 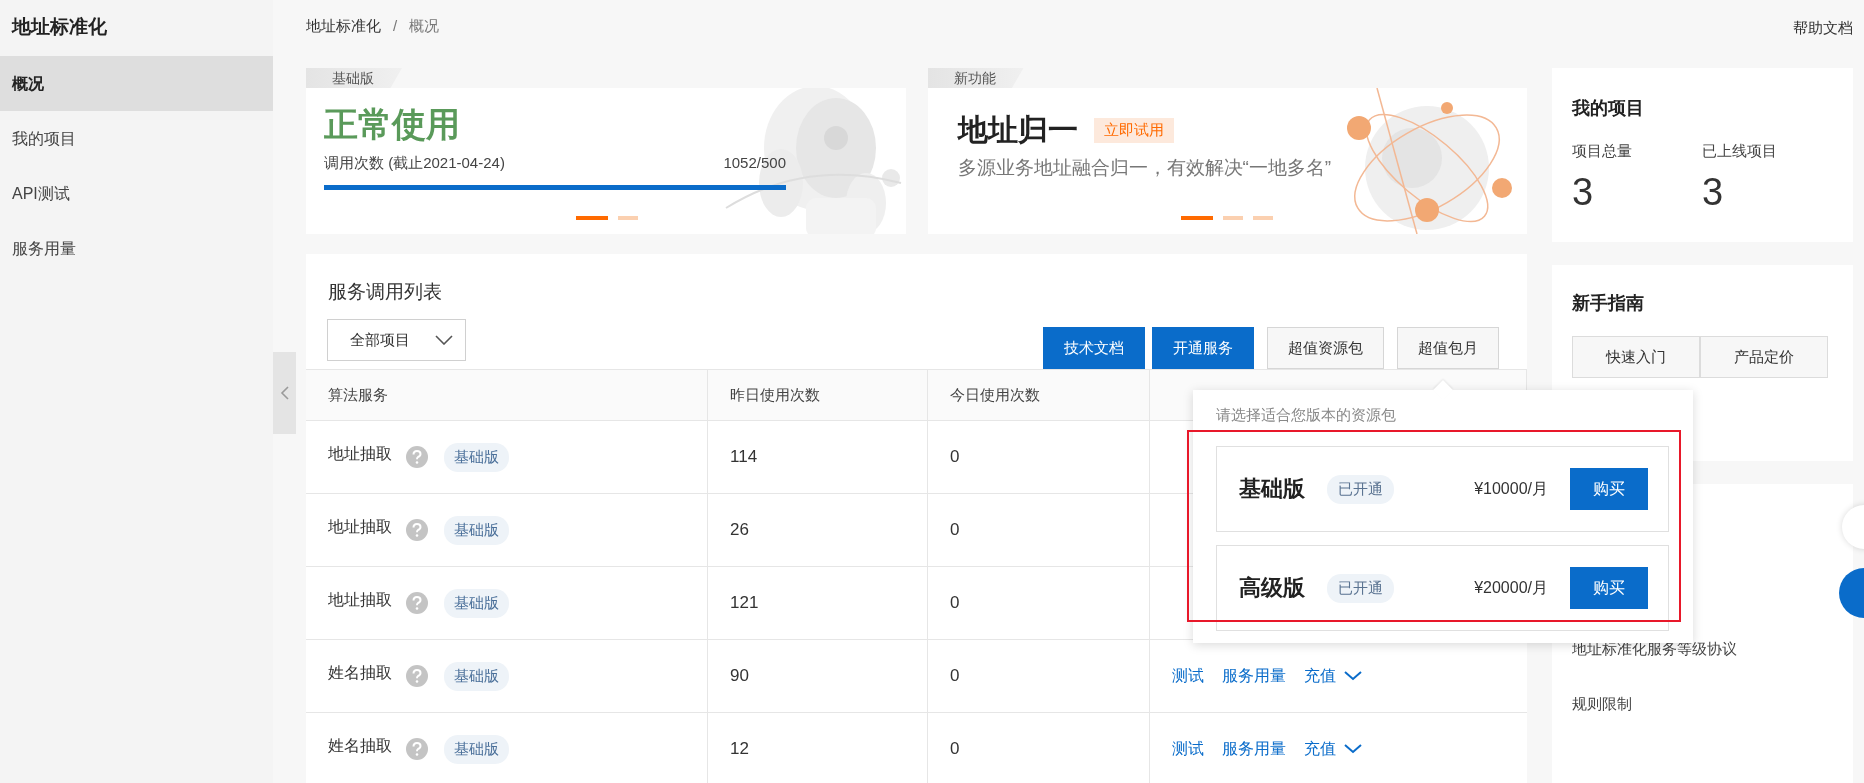 What do you see at coordinates (1511, 587) in the screenshot?
I see `plan-price: ¥20000/月` at bounding box center [1511, 587].